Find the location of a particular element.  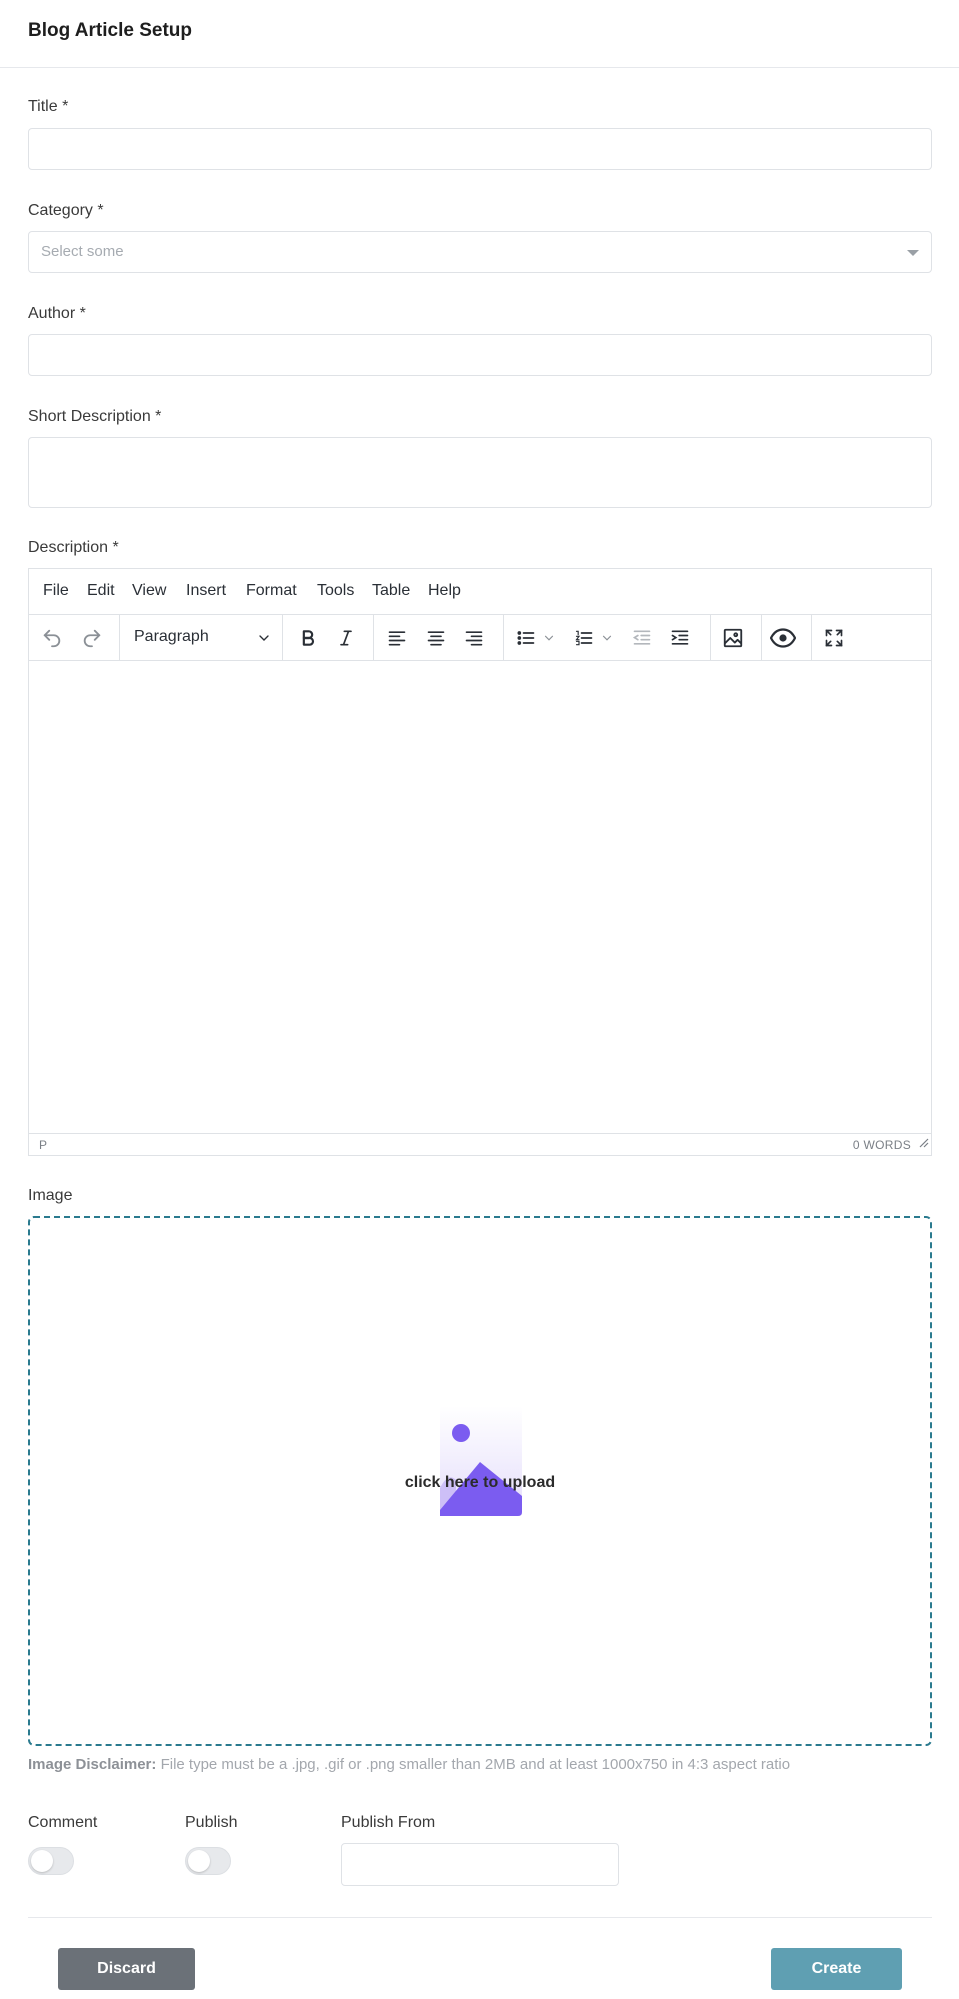

menu-table: Table is located at coordinates (391, 591).